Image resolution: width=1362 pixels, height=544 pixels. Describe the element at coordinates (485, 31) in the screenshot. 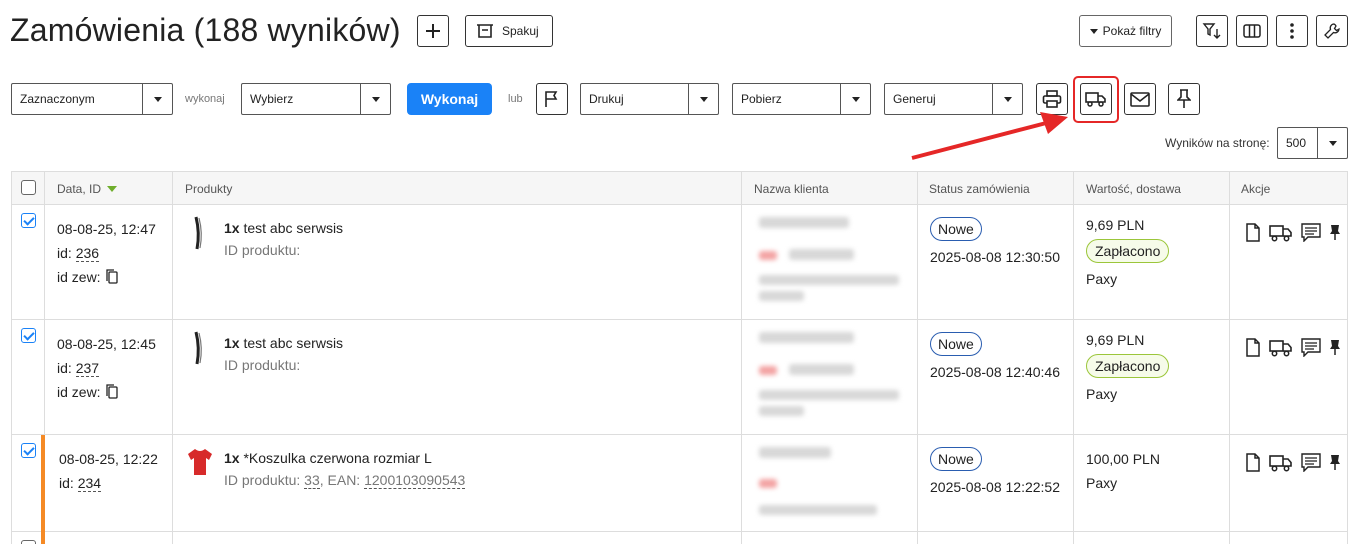

I see `box-icon` at that location.